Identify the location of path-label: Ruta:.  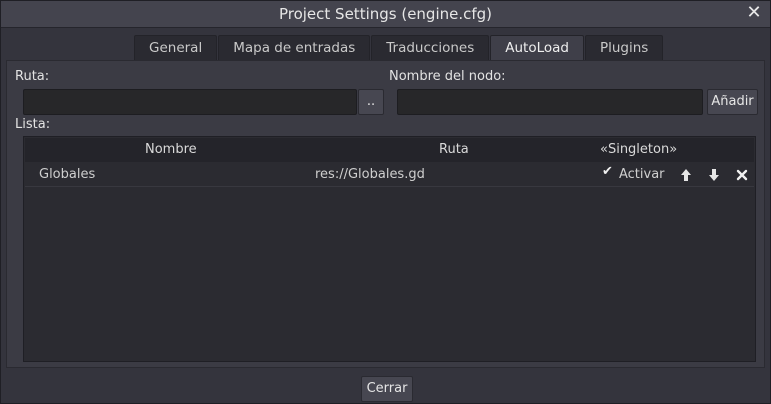
(32, 76).